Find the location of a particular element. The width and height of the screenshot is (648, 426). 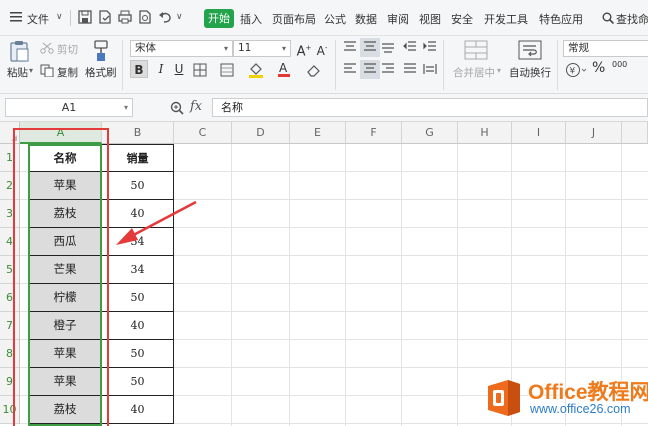

name-box: A1 ▾ is located at coordinates (69, 107).